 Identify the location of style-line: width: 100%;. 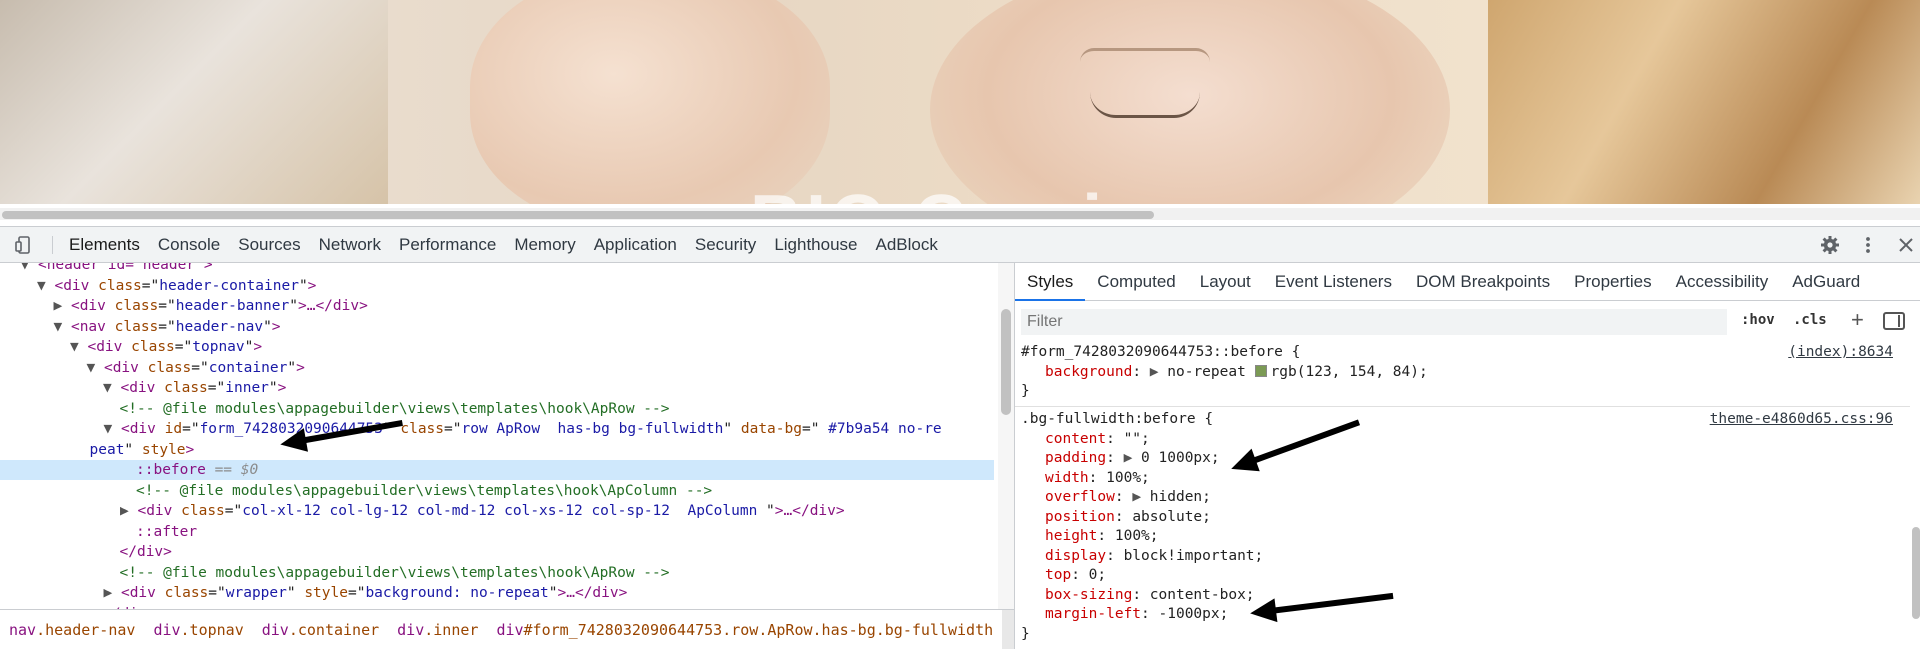
(1097, 478).